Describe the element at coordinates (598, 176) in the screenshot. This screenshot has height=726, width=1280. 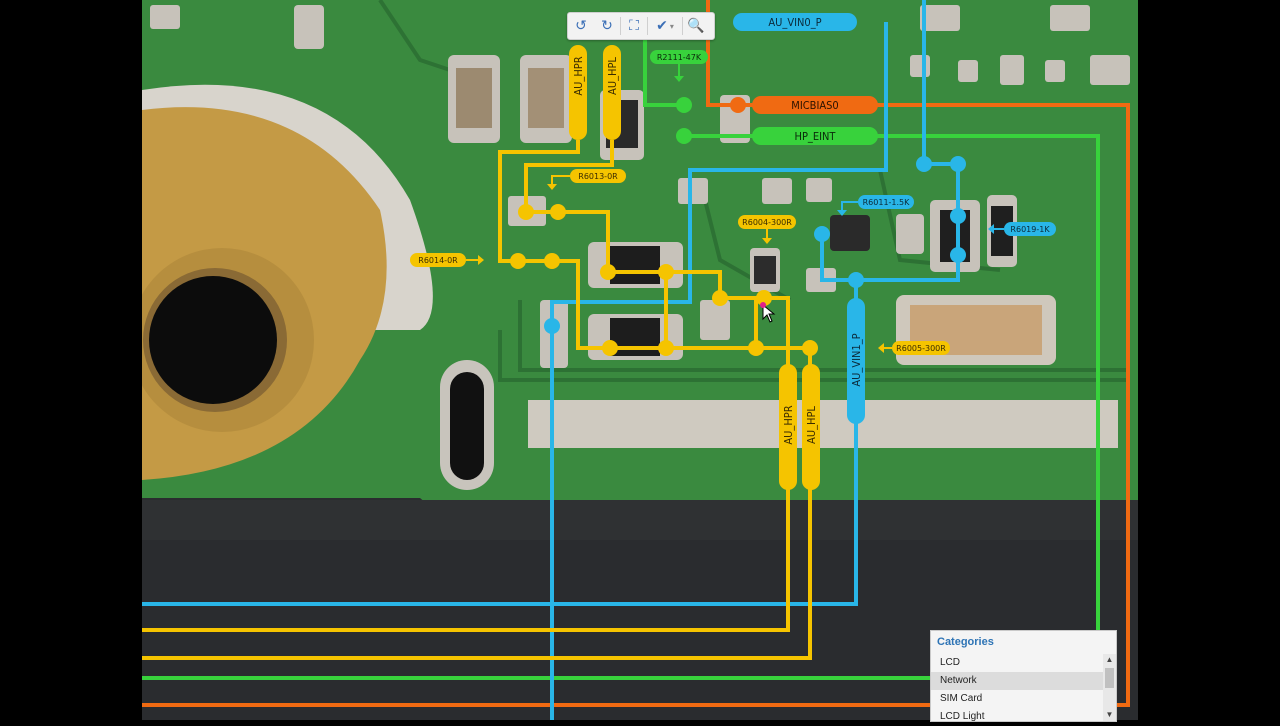
I see `ref-label-r6013: R6013-0R` at that location.